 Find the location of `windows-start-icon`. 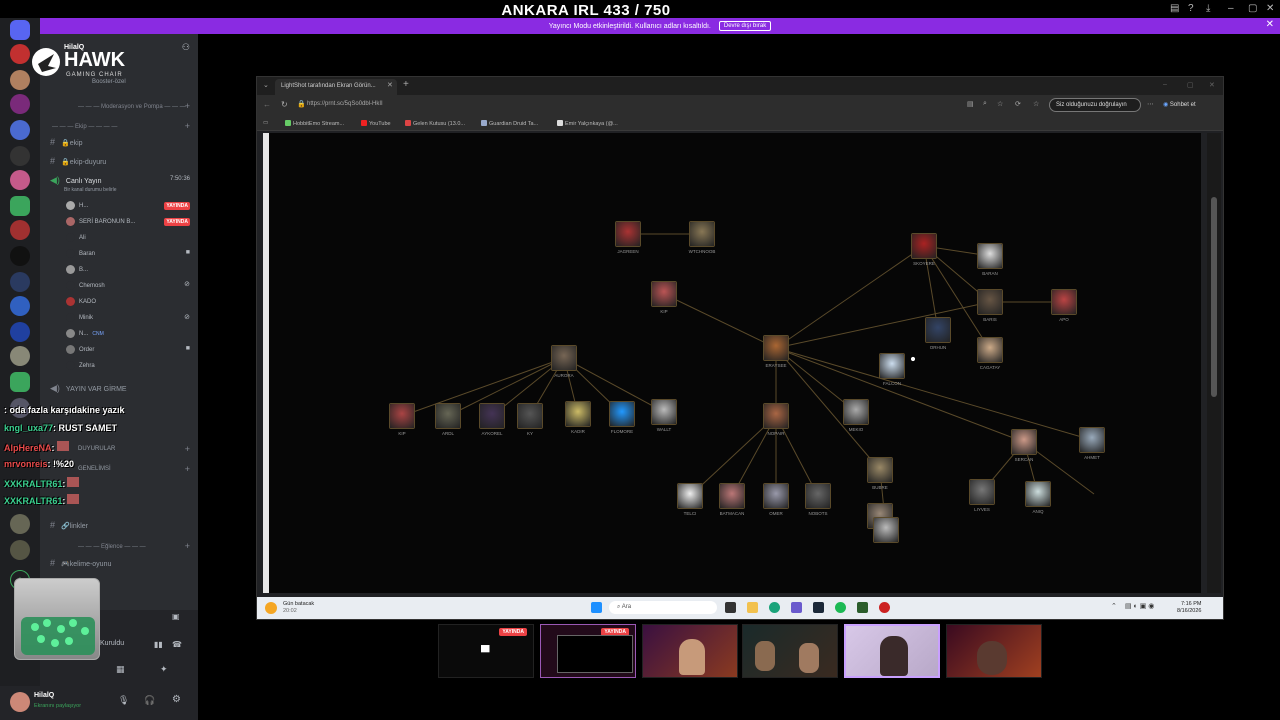

windows-start-icon is located at coordinates (596, 607).